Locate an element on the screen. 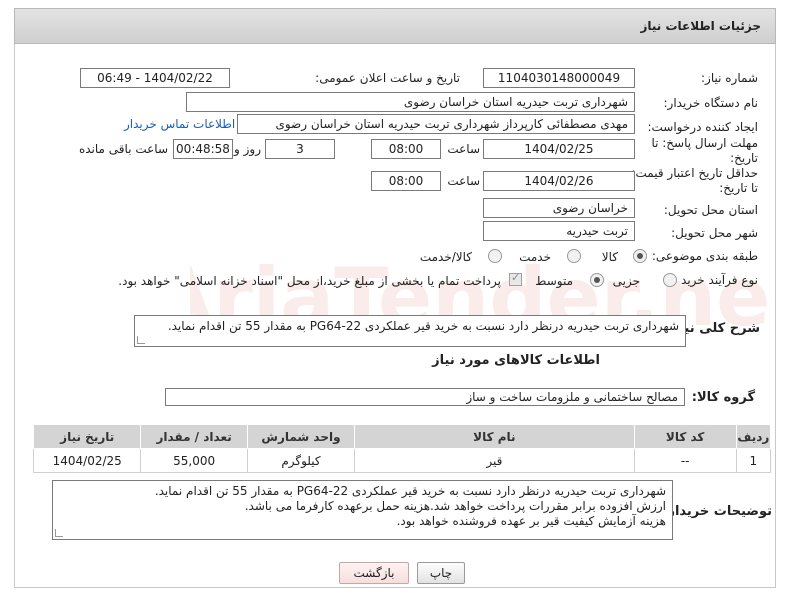  buyer-contact-link: اطلاعات تماس خریدار is located at coordinates (179, 124).